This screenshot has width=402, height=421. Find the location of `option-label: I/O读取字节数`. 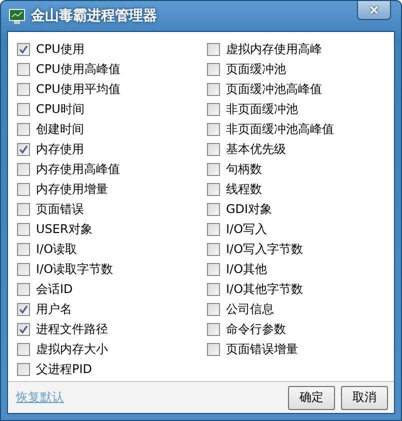

option-label: I/O读取字节数 is located at coordinates (75, 269).